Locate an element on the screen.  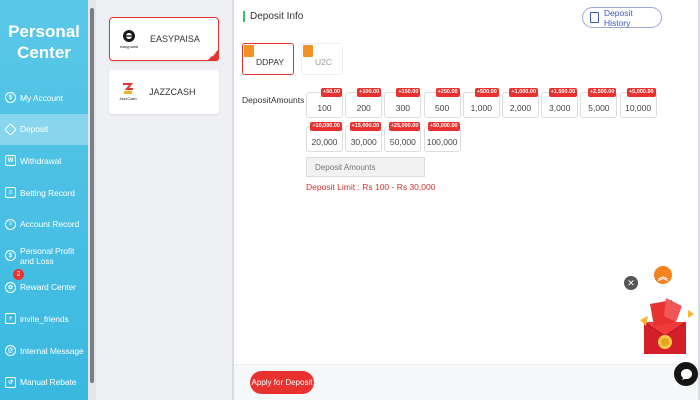
bottom-bar: Apply for Deposit is located at coordinates (466, 382).